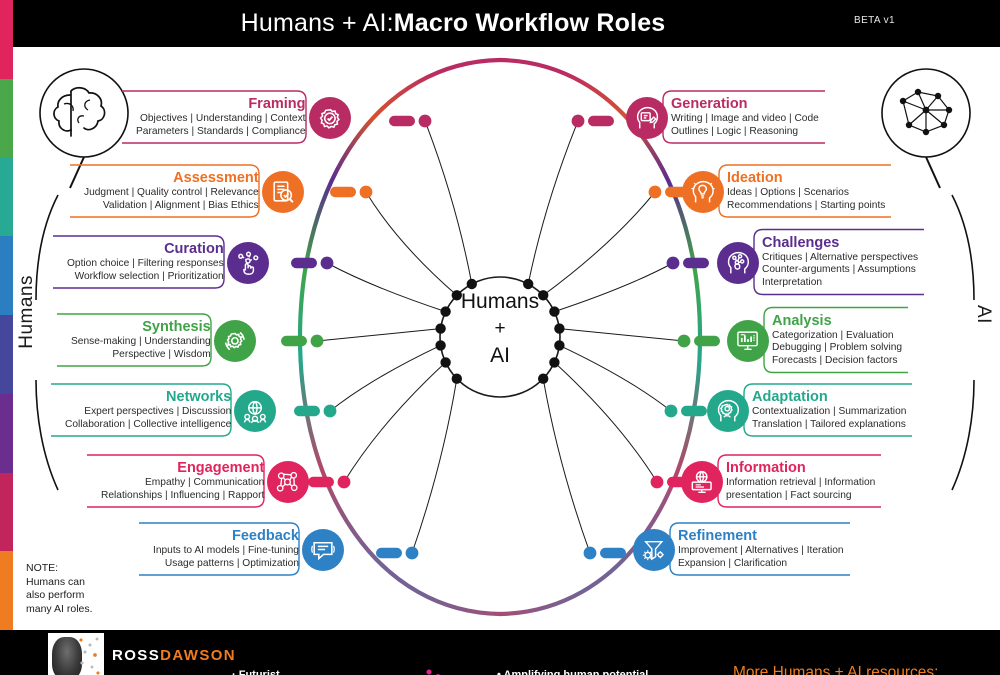 This screenshot has width=1000, height=675. I want to click on head-gear-icon, so click(728, 410).